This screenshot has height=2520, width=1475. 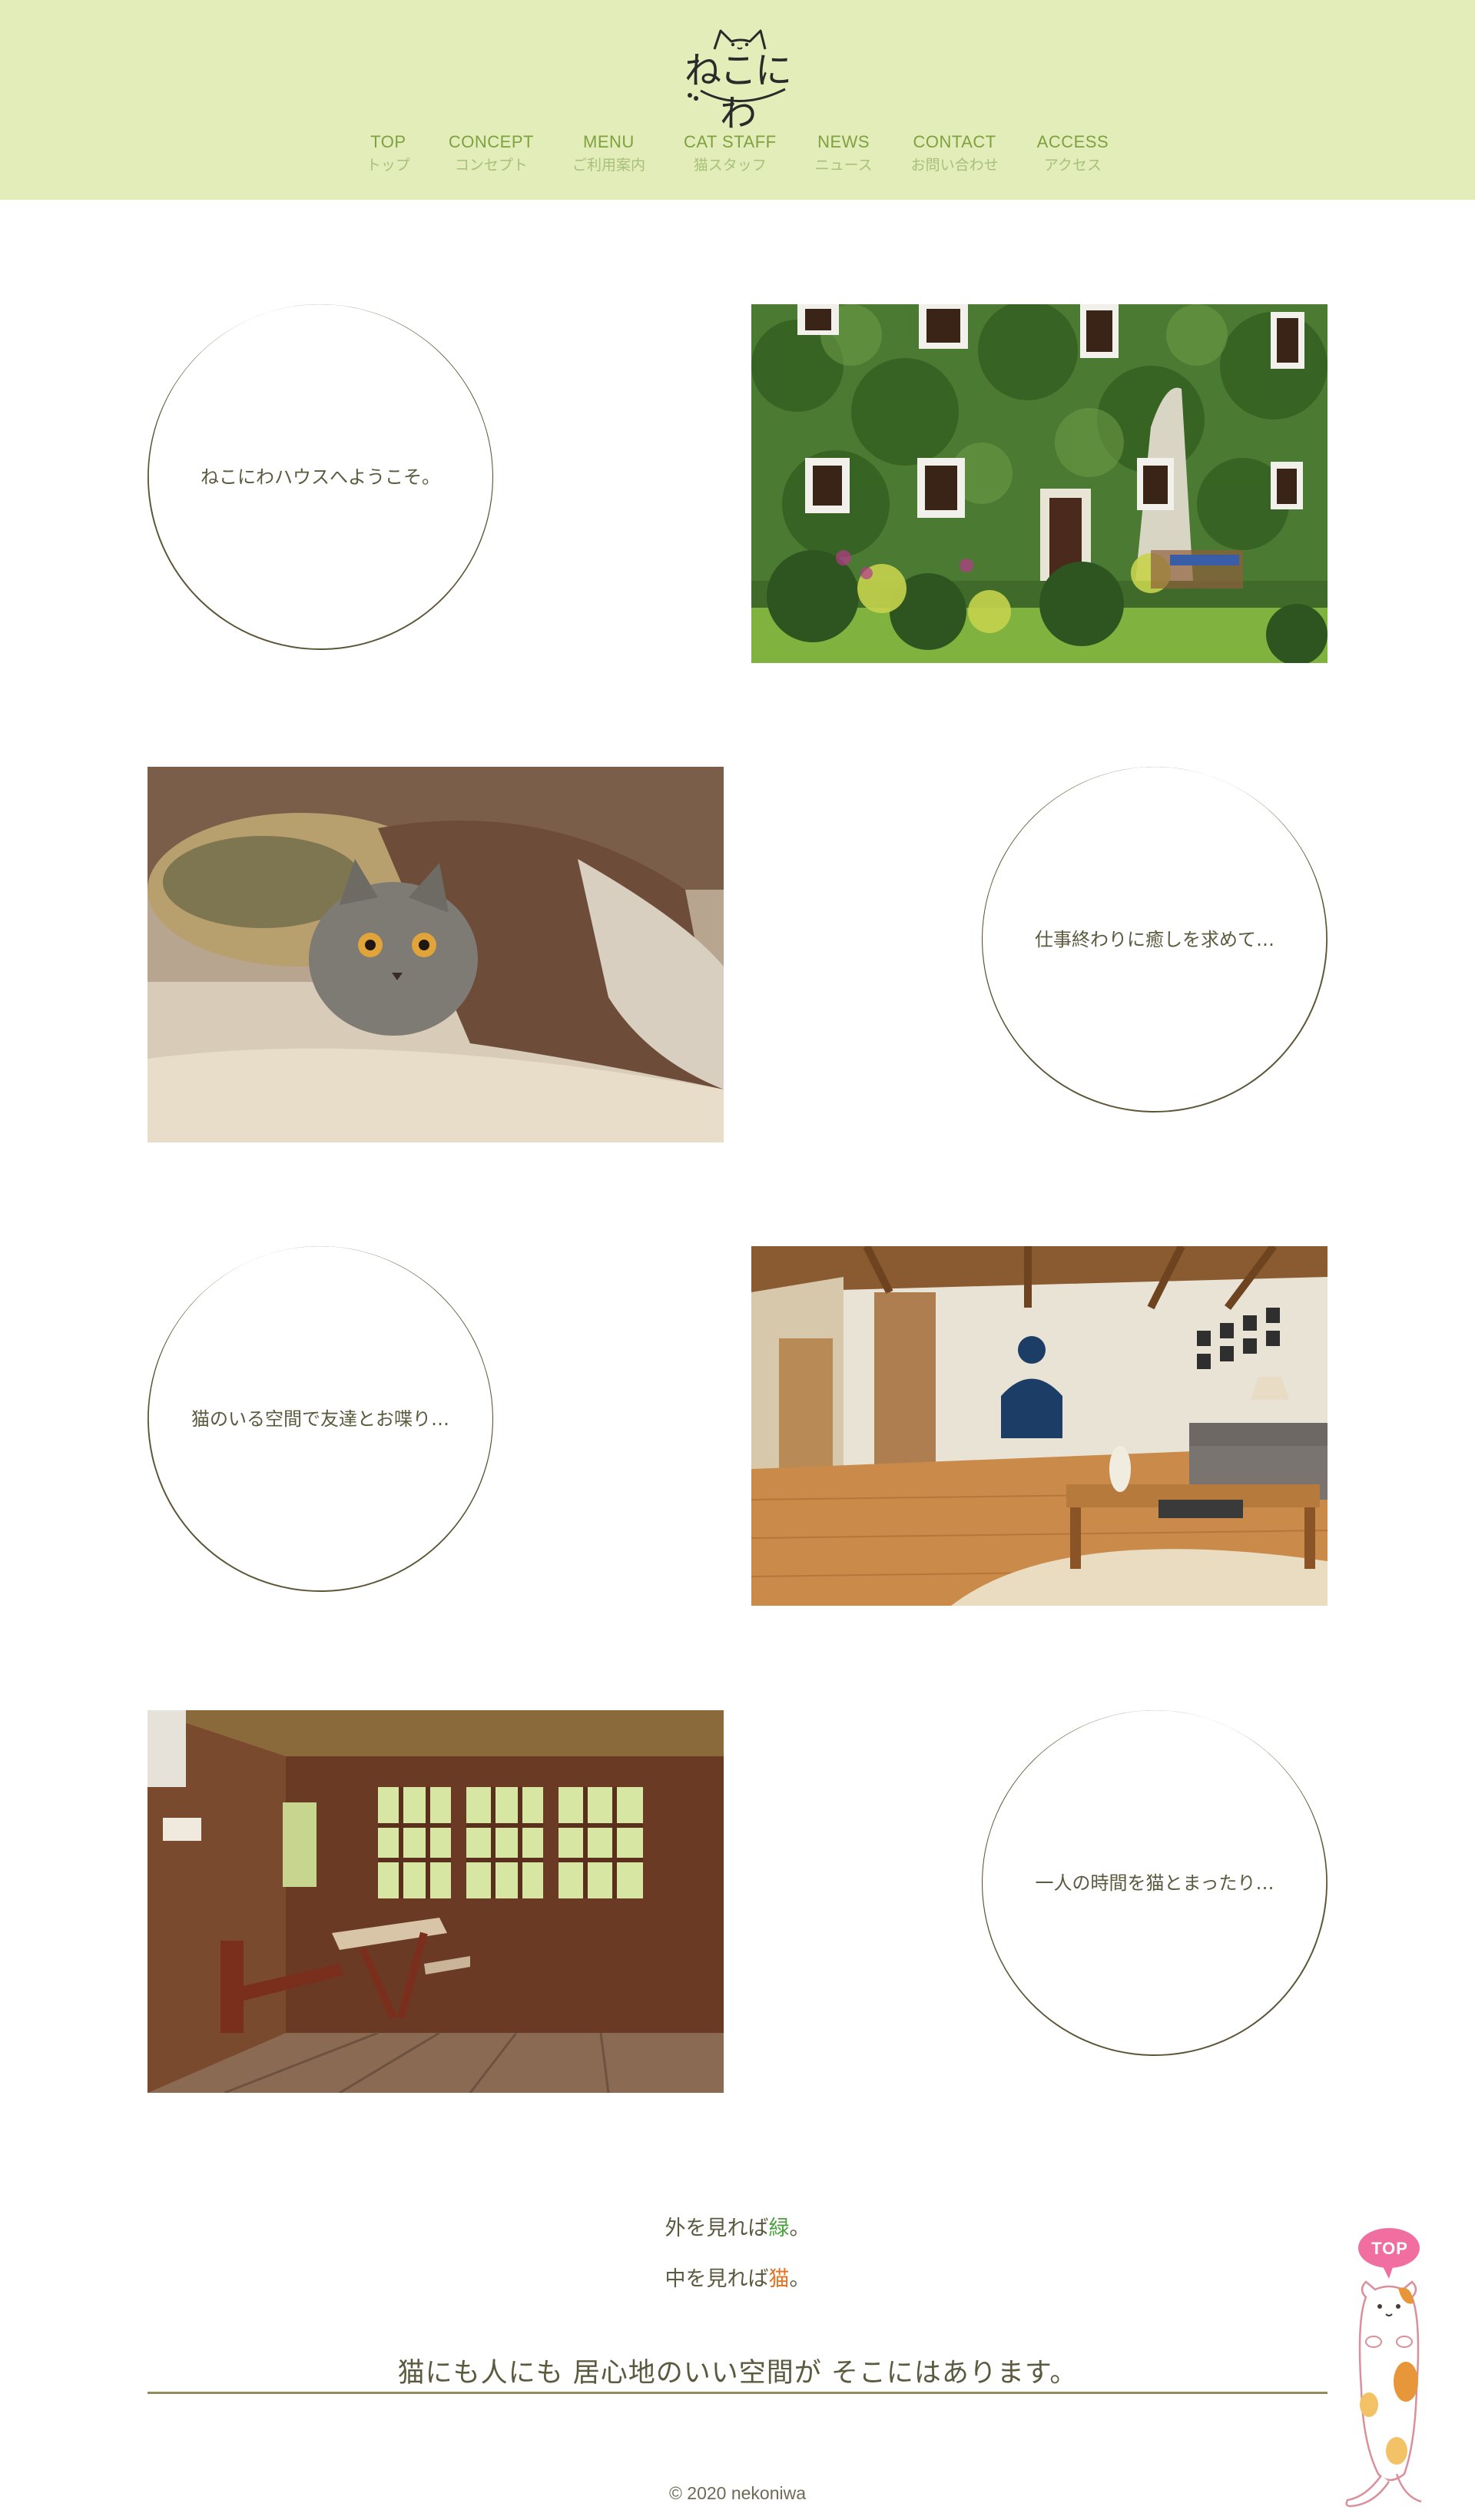 What do you see at coordinates (779, 2228) in the screenshot?
I see `lead-highlight-green: 緑` at bounding box center [779, 2228].